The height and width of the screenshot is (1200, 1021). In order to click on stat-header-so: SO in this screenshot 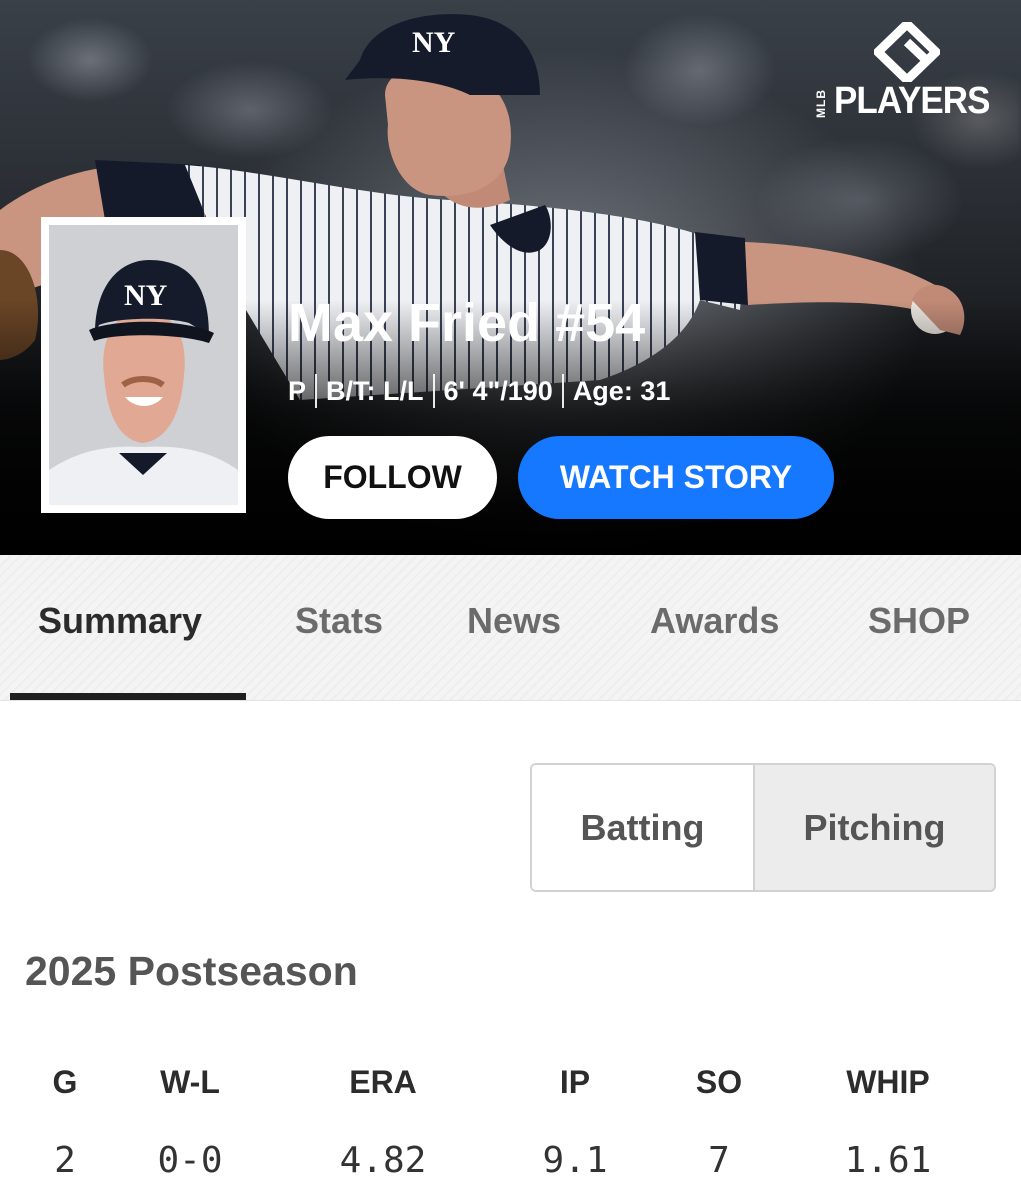, I will do `click(719, 1082)`.